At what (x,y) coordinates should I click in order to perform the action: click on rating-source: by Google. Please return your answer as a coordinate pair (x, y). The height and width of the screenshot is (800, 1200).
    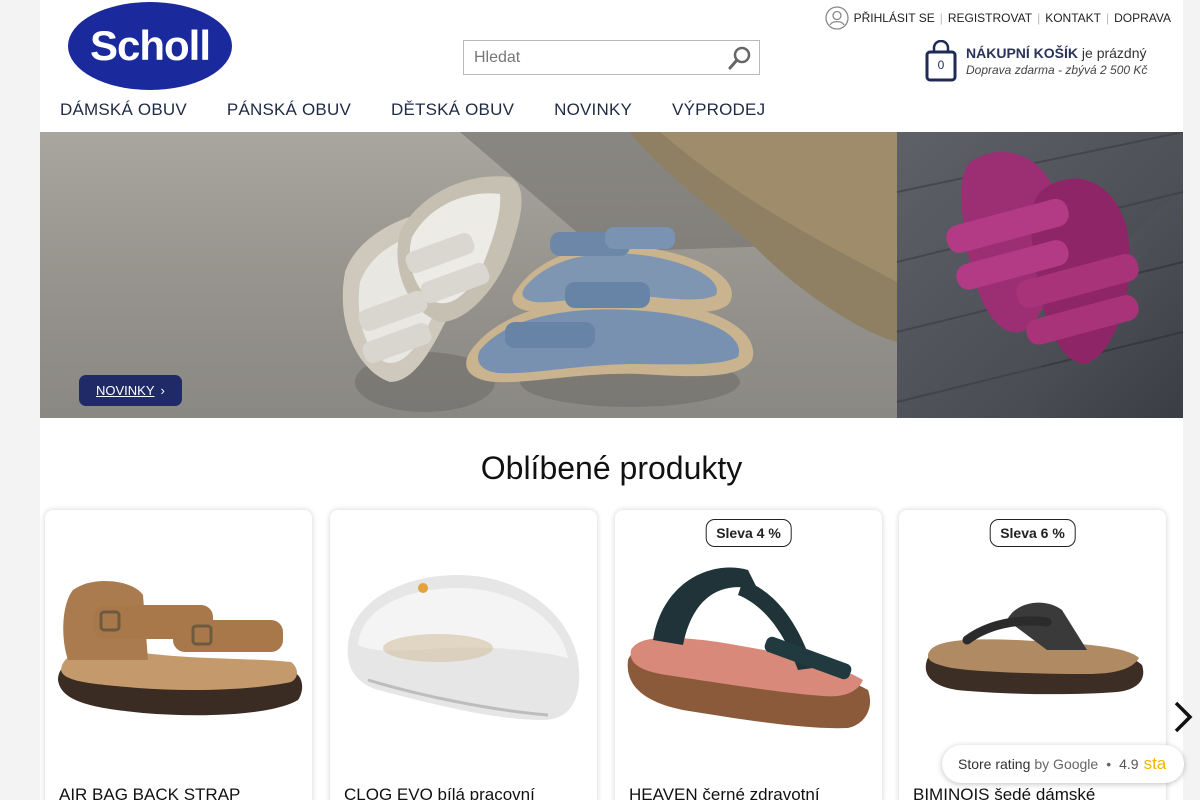
    Looking at the image, I should click on (1066, 764).